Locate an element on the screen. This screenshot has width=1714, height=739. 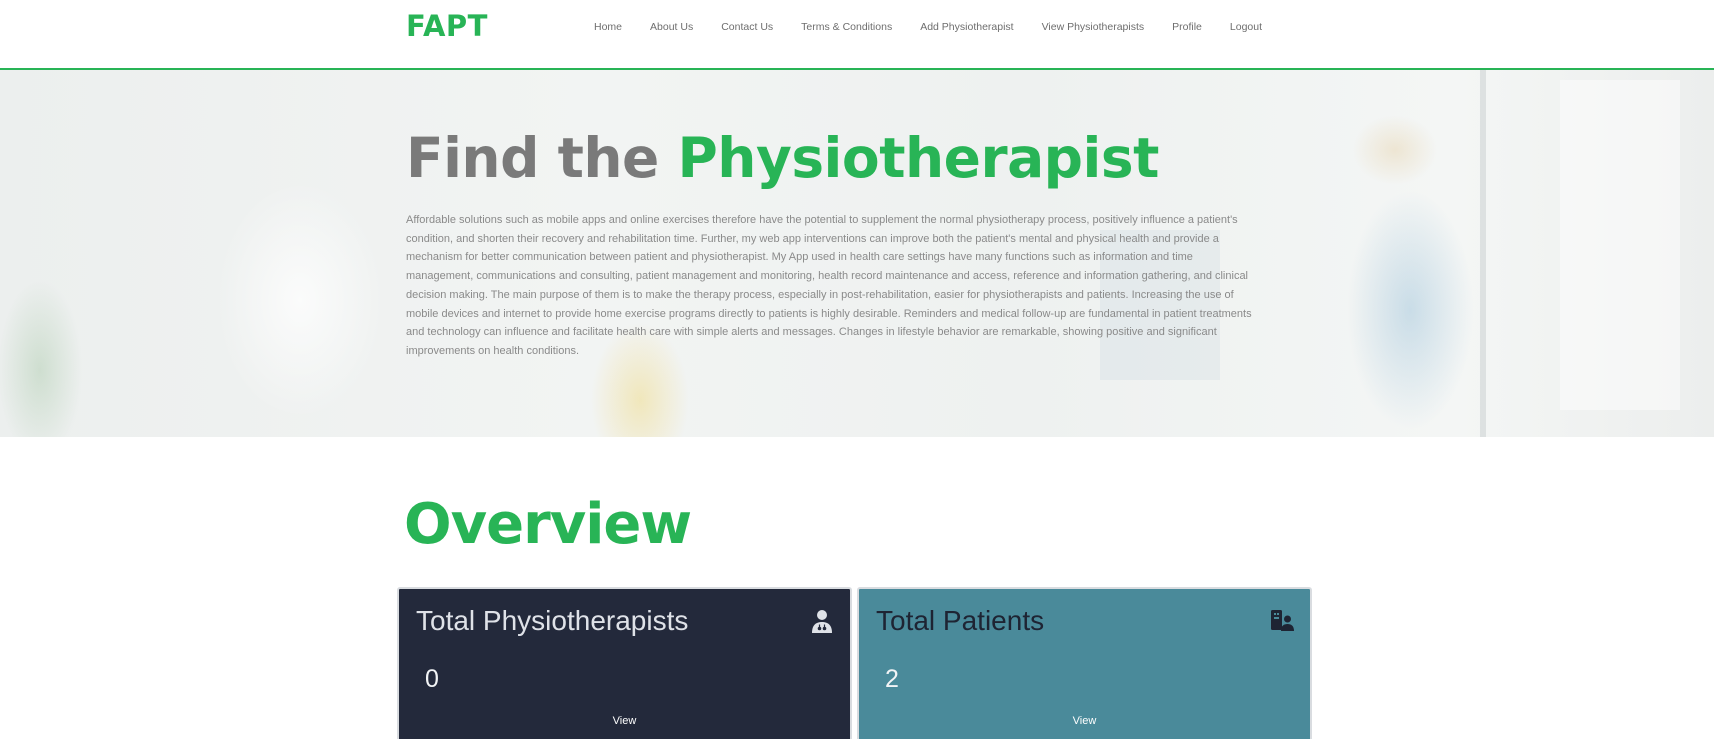
nav-link-logout: Logout is located at coordinates (1246, 27).